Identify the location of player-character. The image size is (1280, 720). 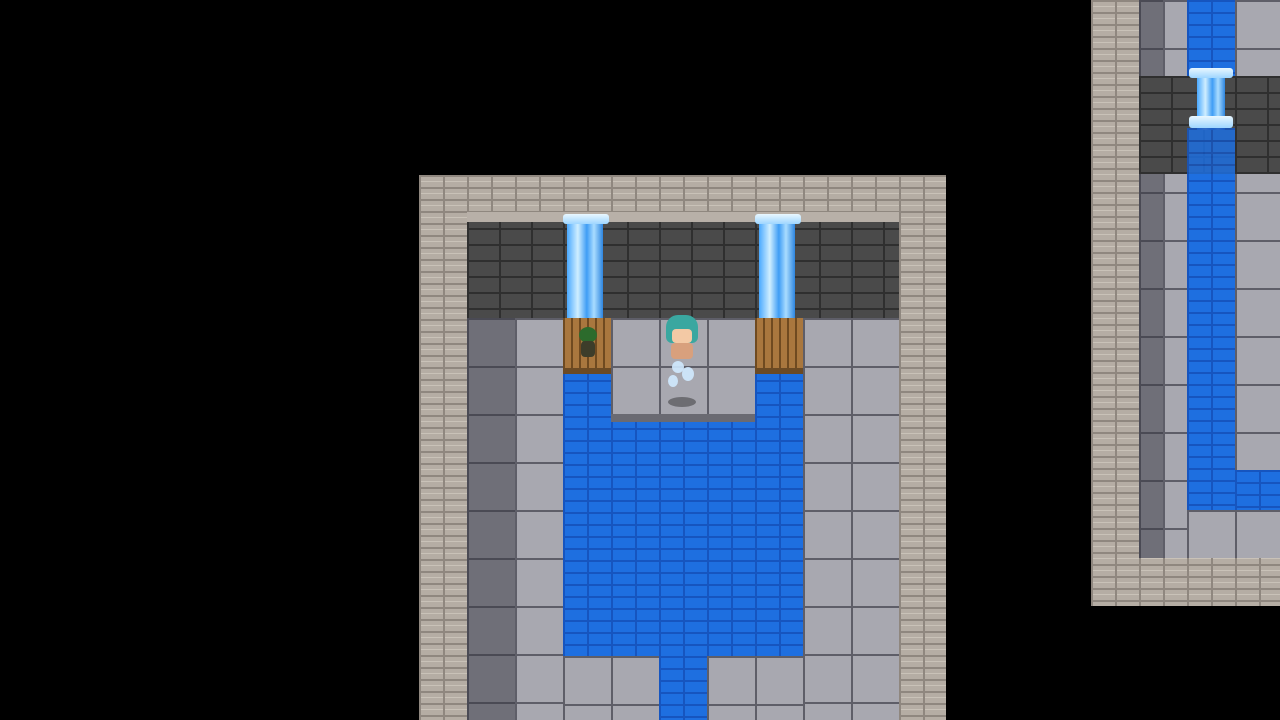
(682, 363).